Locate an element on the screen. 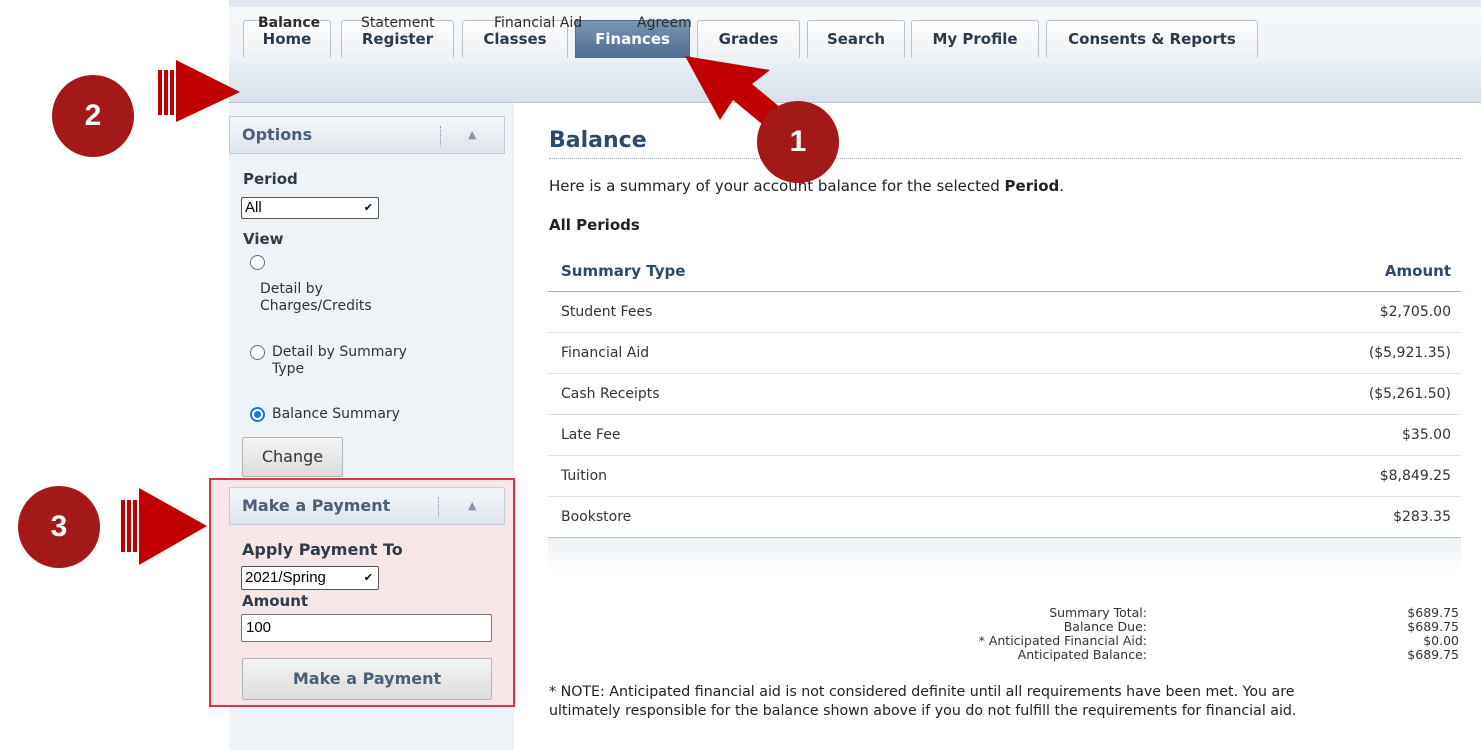  arrow-2-icon is located at coordinates (199, 91).